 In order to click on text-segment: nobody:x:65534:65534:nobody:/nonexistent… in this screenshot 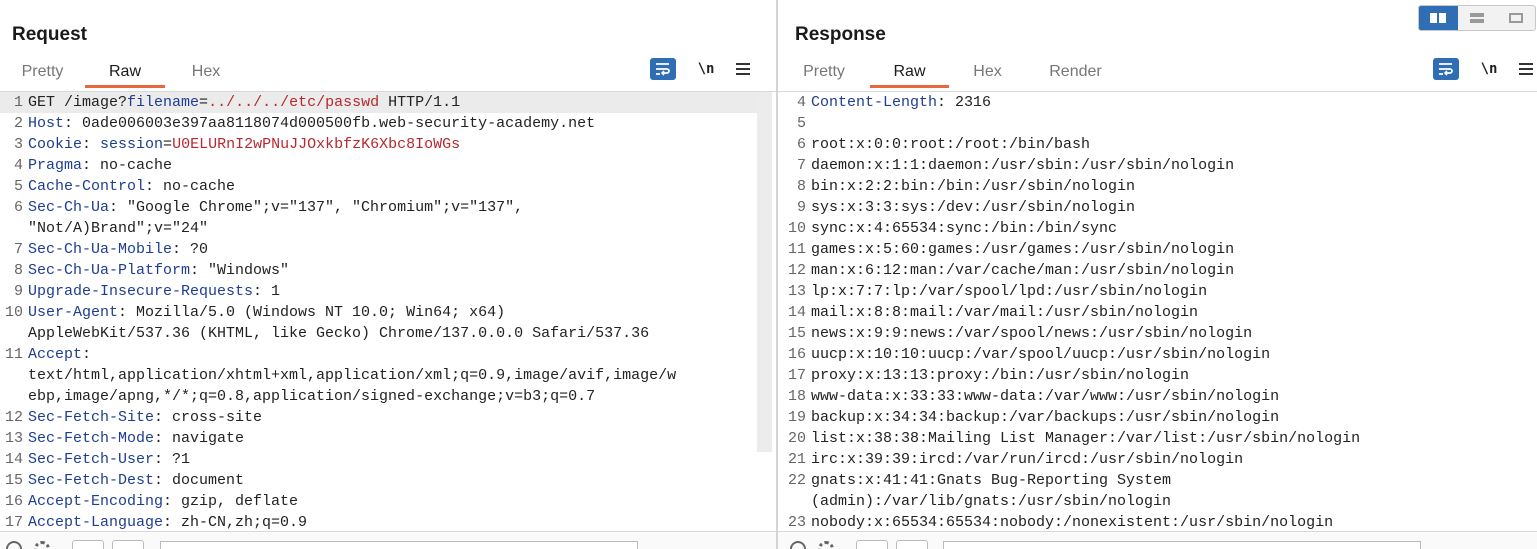, I will do `click(1072, 522)`.